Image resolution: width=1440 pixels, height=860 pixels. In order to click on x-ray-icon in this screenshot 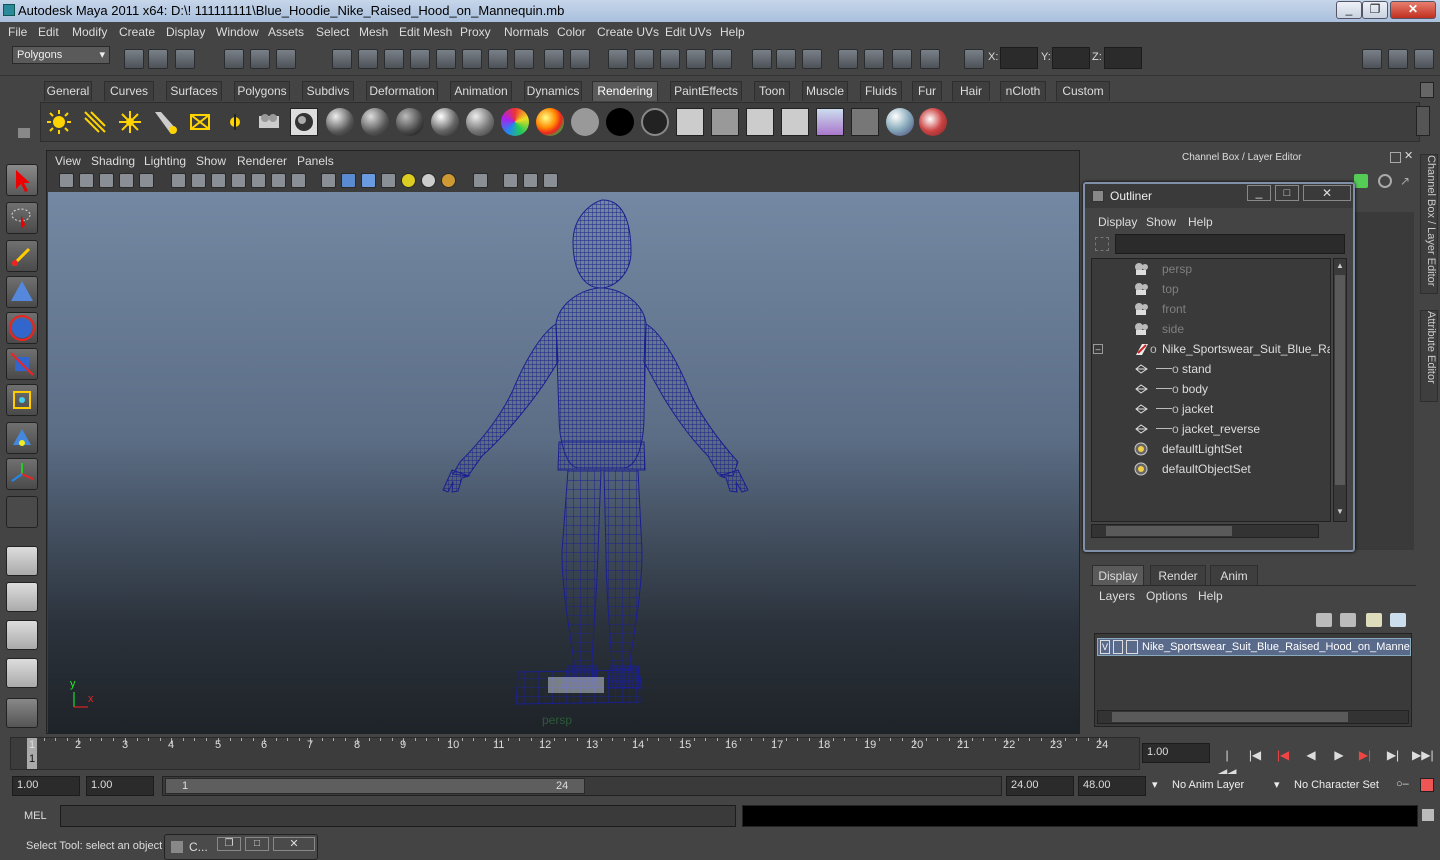, I will do `click(510, 180)`.